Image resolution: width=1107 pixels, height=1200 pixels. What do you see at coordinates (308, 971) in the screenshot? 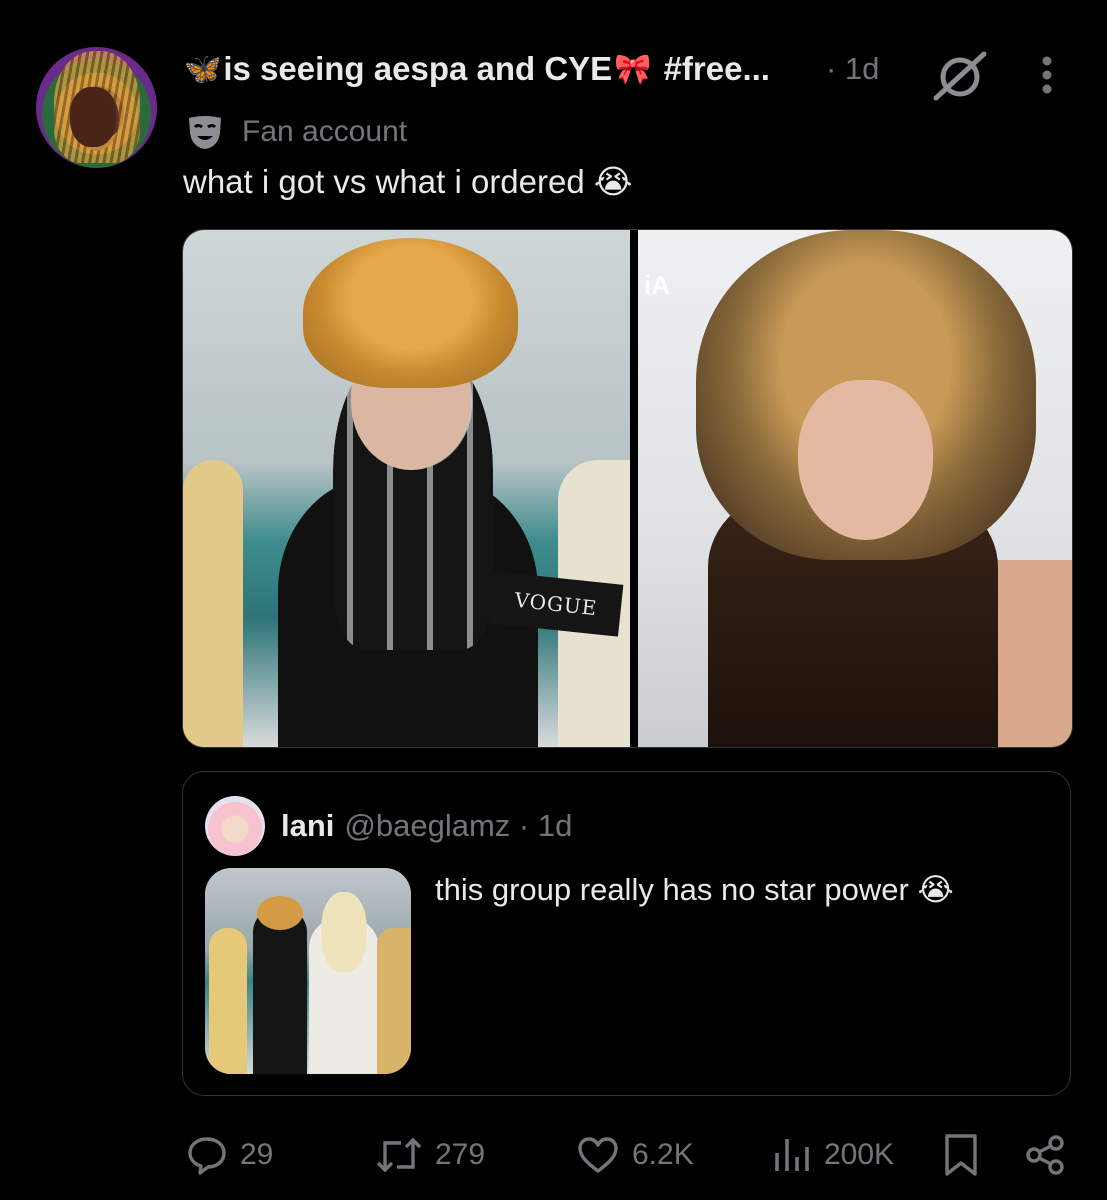
I see `quoted-media-thumbnail` at bounding box center [308, 971].